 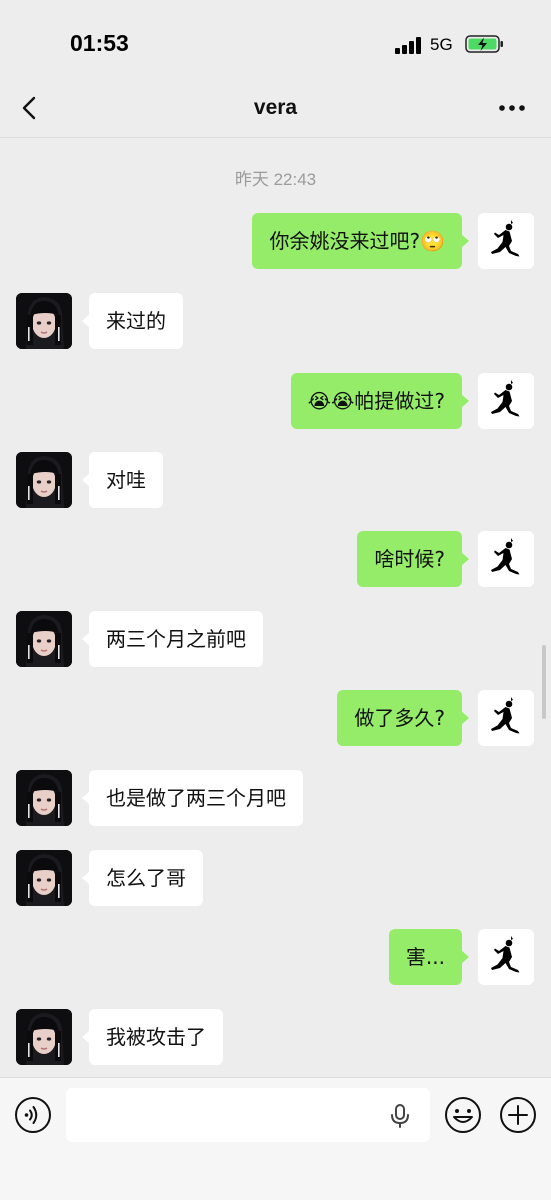 I want to click on chat-header: vera, so click(x=275, y=110).